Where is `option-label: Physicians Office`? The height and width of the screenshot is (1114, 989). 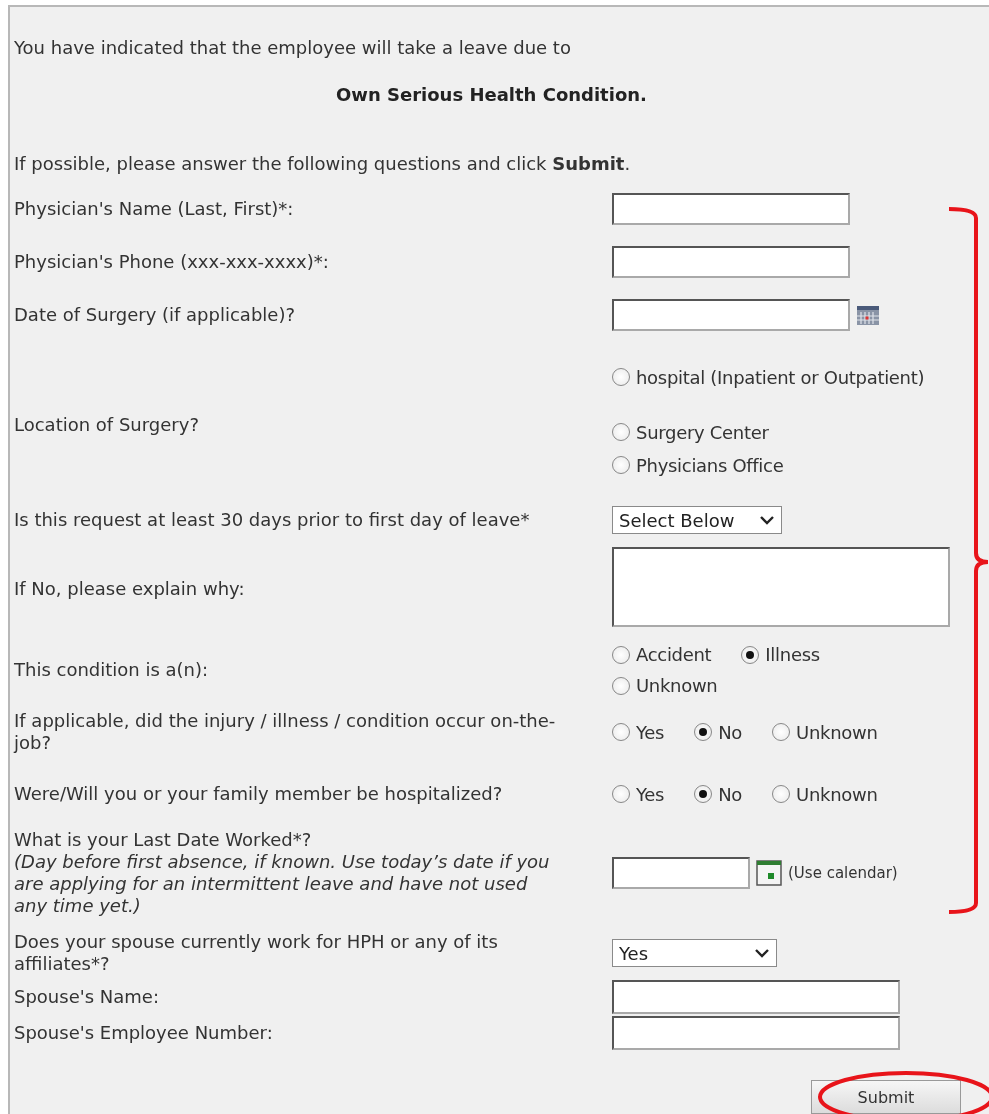
option-label: Physicians Office is located at coordinates (710, 465).